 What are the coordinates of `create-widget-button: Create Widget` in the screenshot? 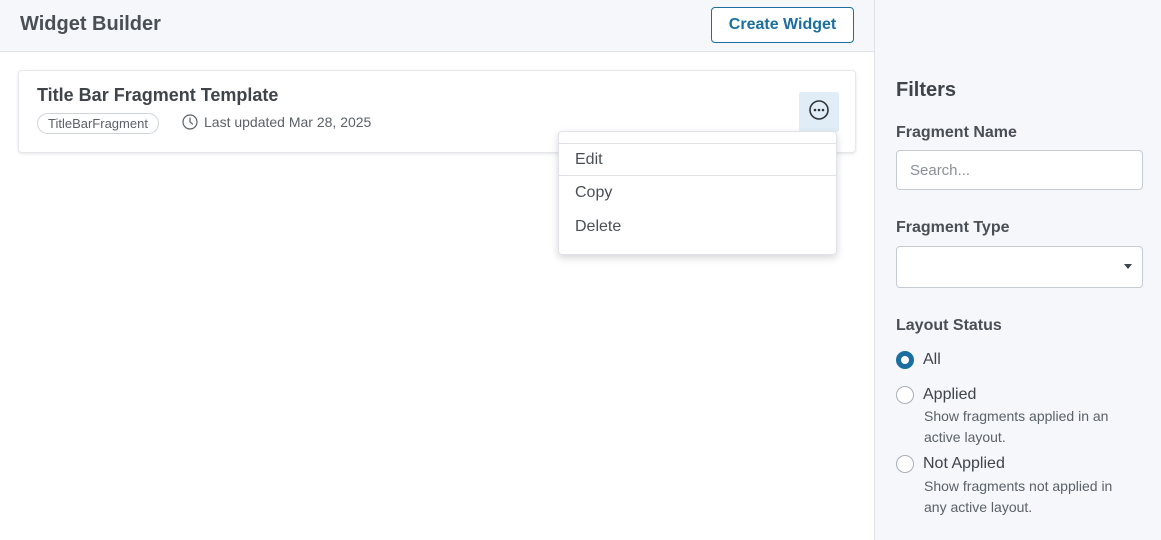 It's located at (782, 25).